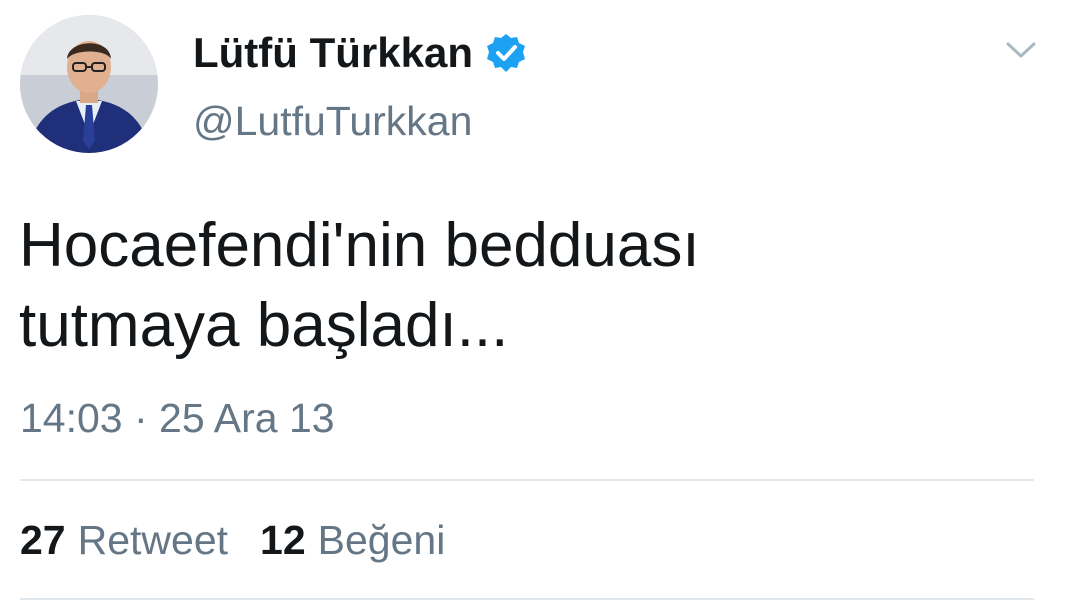 This screenshot has height=616, width=1066. Describe the element at coordinates (333, 53) in the screenshot. I see `author-display-name: Lütfü Türkkan` at that location.